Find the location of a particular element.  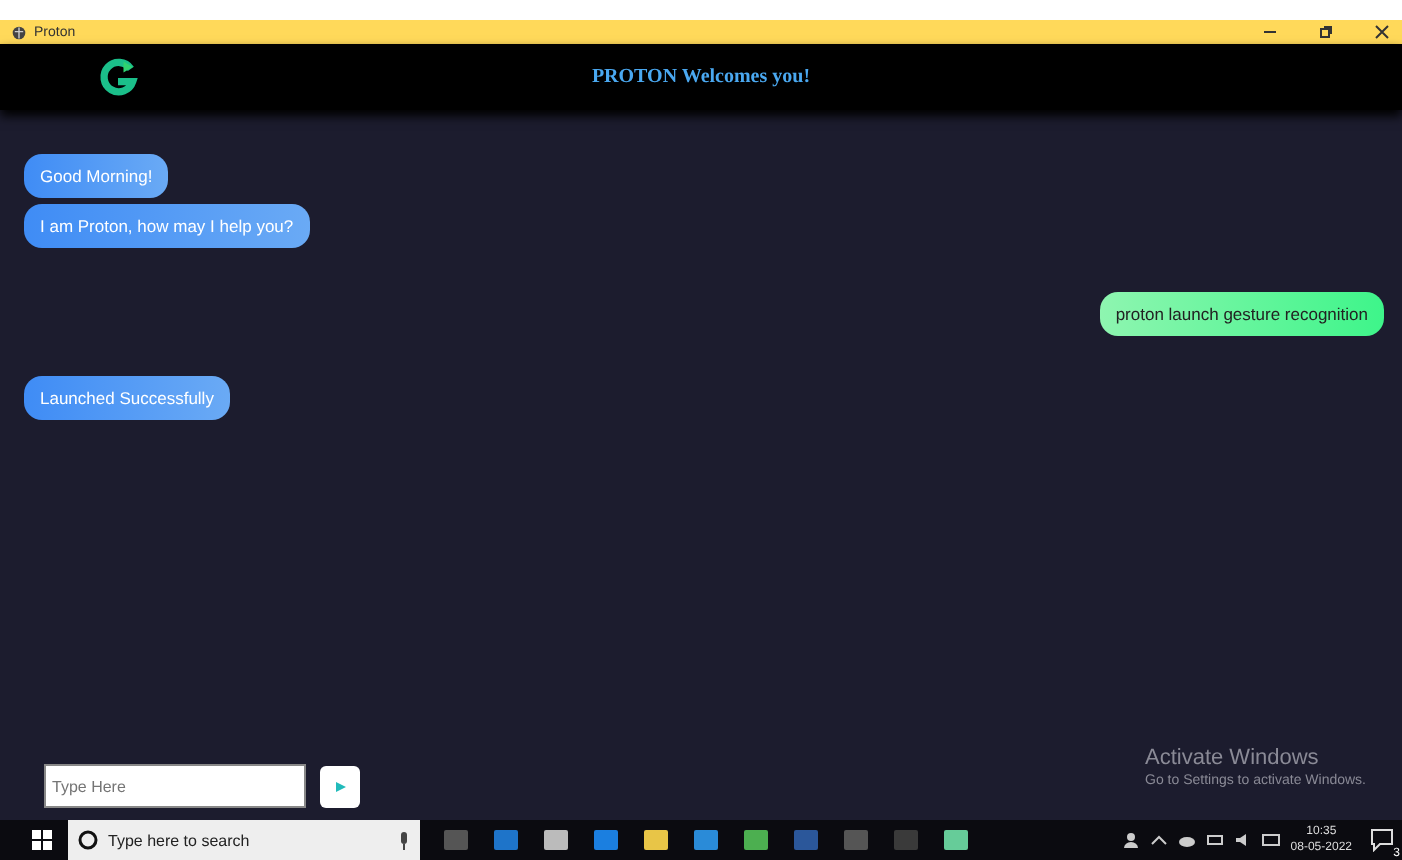

chevron-up-icon is located at coordinates (1159, 840).